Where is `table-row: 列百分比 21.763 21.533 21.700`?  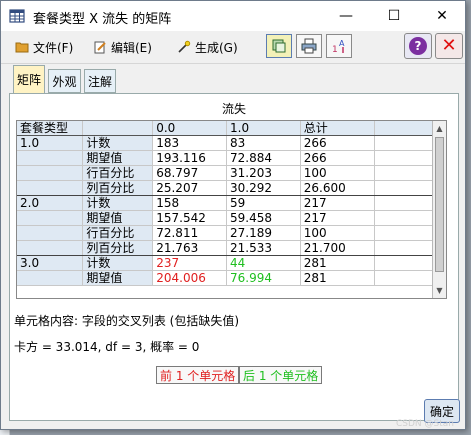
table-row: 列百分比 21.763 21.533 21.700 is located at coordinates (231, 248).